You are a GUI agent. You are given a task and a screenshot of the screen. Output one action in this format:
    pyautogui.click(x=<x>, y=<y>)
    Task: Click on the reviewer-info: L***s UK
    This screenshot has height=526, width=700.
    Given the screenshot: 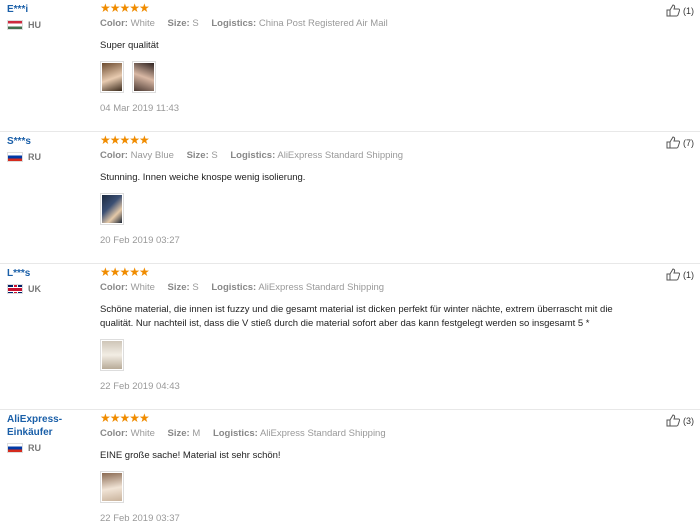 What is the action you would take?
    pyautogui.click(x=49, y=280)
    